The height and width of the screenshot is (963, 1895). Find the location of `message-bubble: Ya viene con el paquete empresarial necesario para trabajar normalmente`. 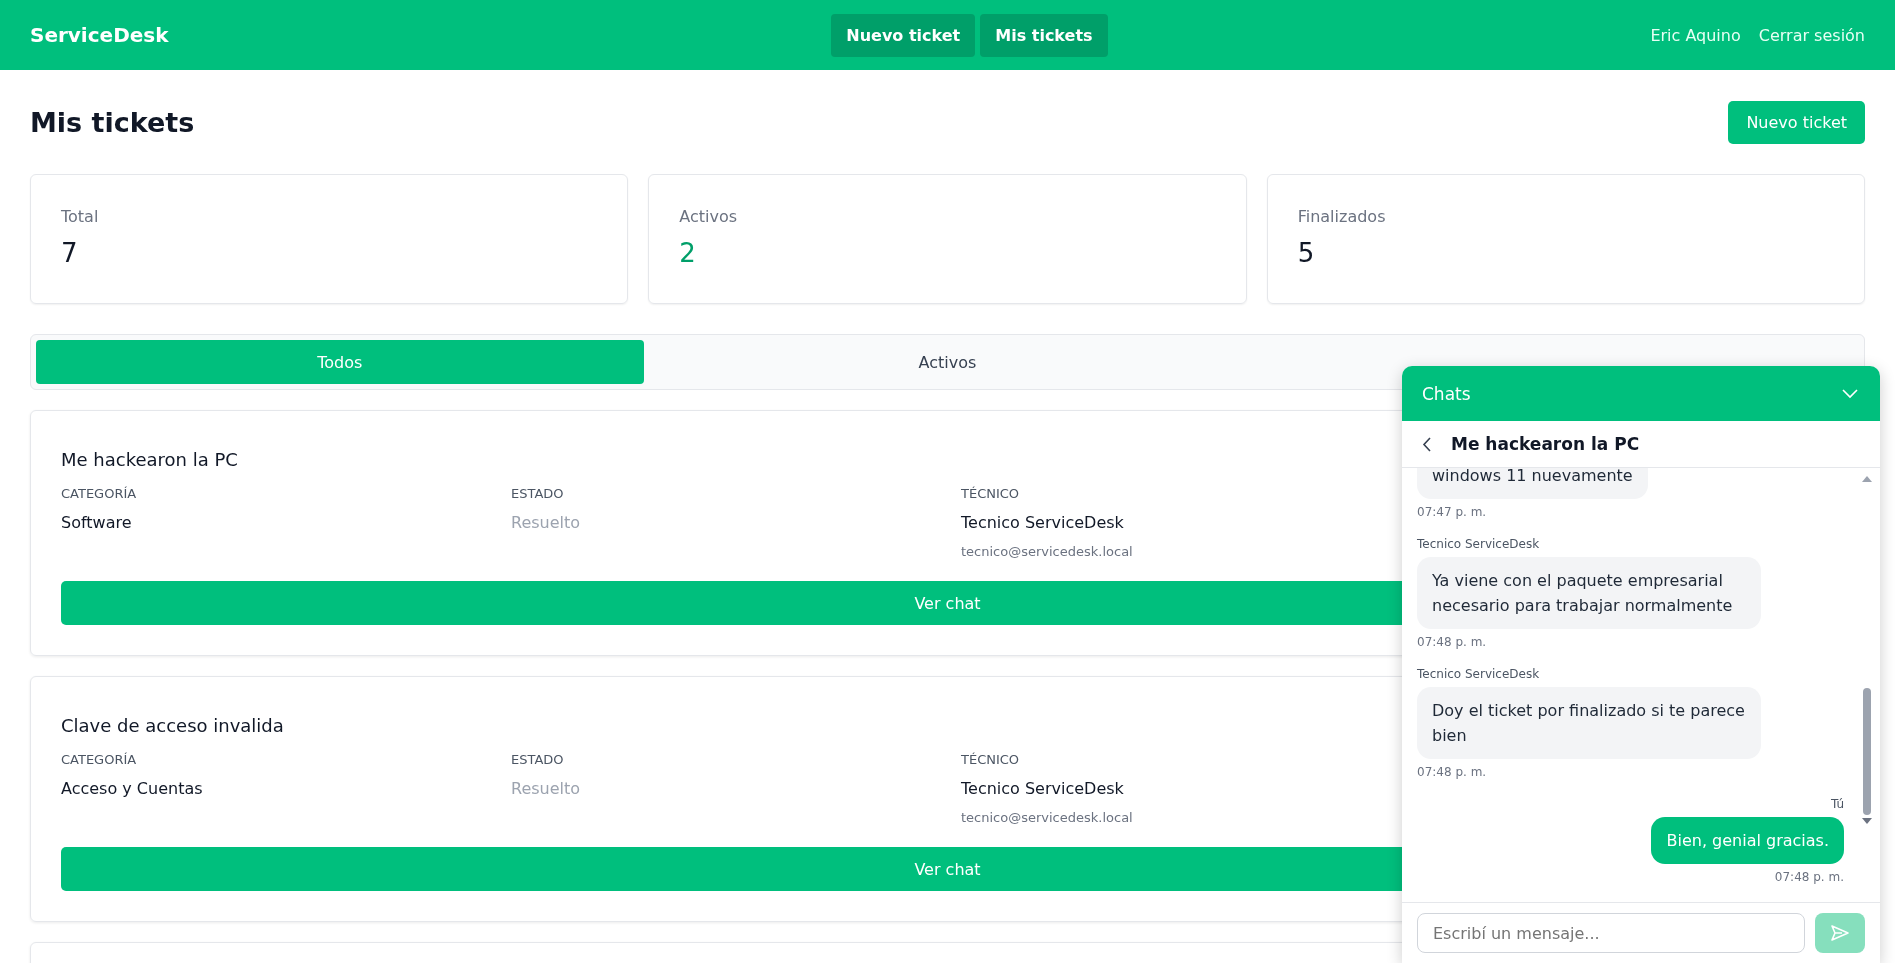

message-bubble: Ya viene con el paquete empresarial necesario para trabajar normalmente is located at coordinates (1589, 593).